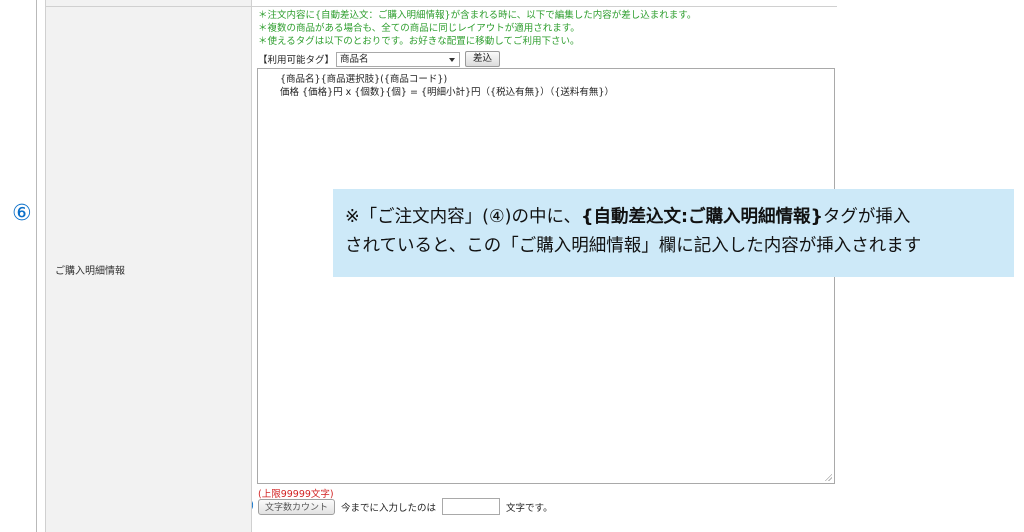 This screenshot has width=1024, height=532. I want to click on tag-selector-row: 【利用可能タグ】 商品名 差込, so click(379, 59).